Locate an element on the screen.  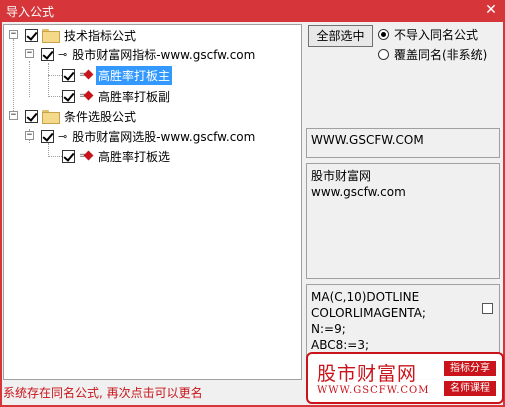
code-line: N:=9; is located at coordinates (328, 329).